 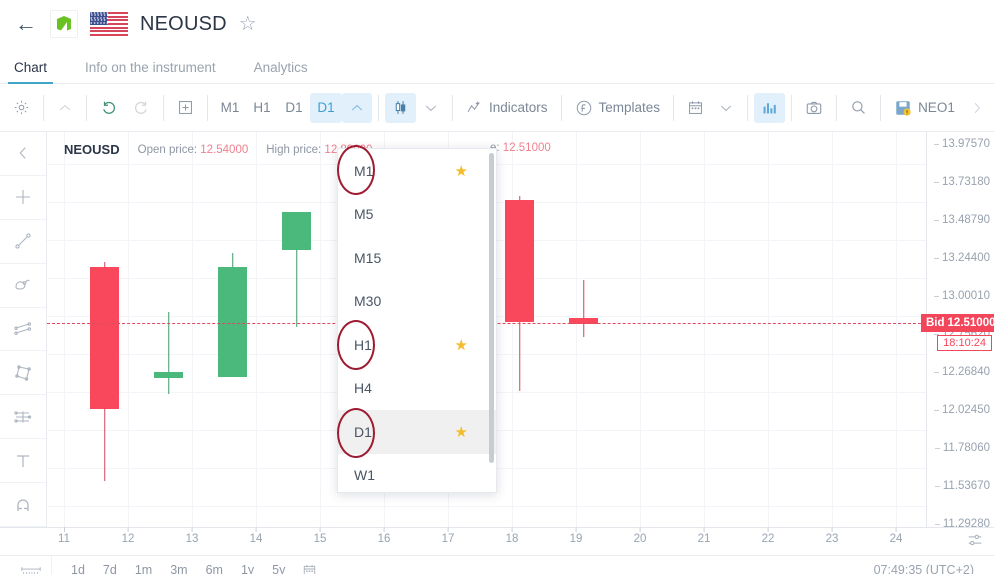 I want to click on price-tick: 13.48790, so click(x=962, y=220).